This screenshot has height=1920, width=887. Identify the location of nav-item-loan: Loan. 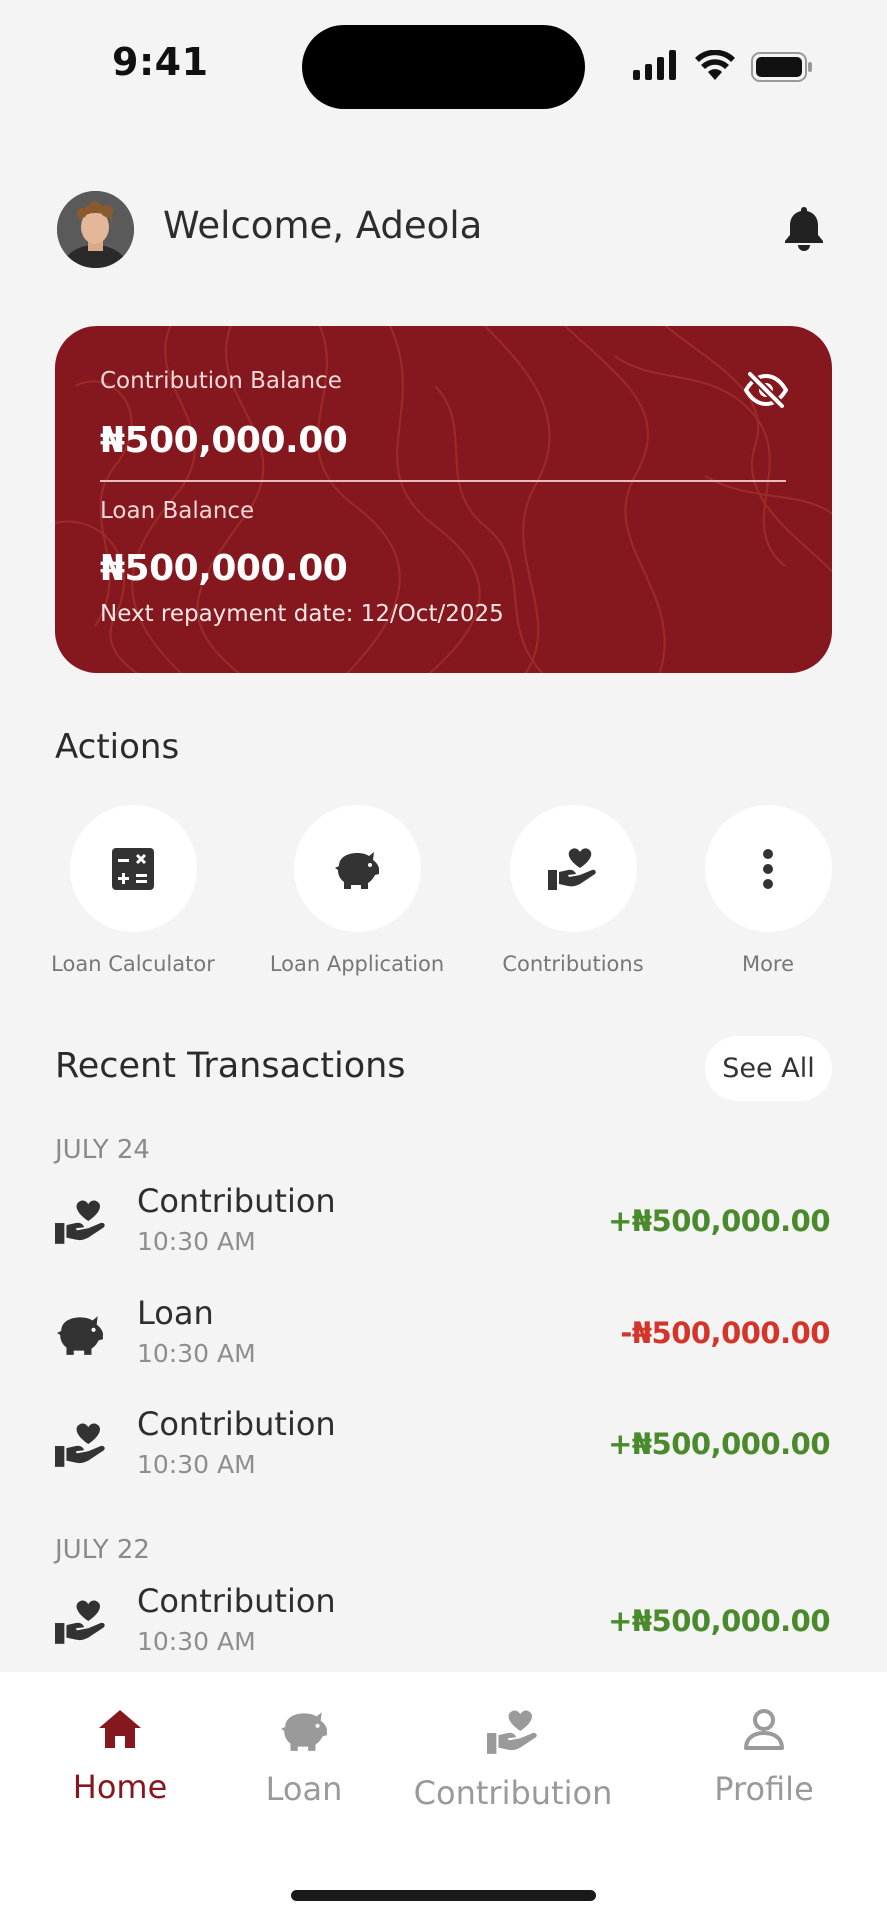
(304, 1758).